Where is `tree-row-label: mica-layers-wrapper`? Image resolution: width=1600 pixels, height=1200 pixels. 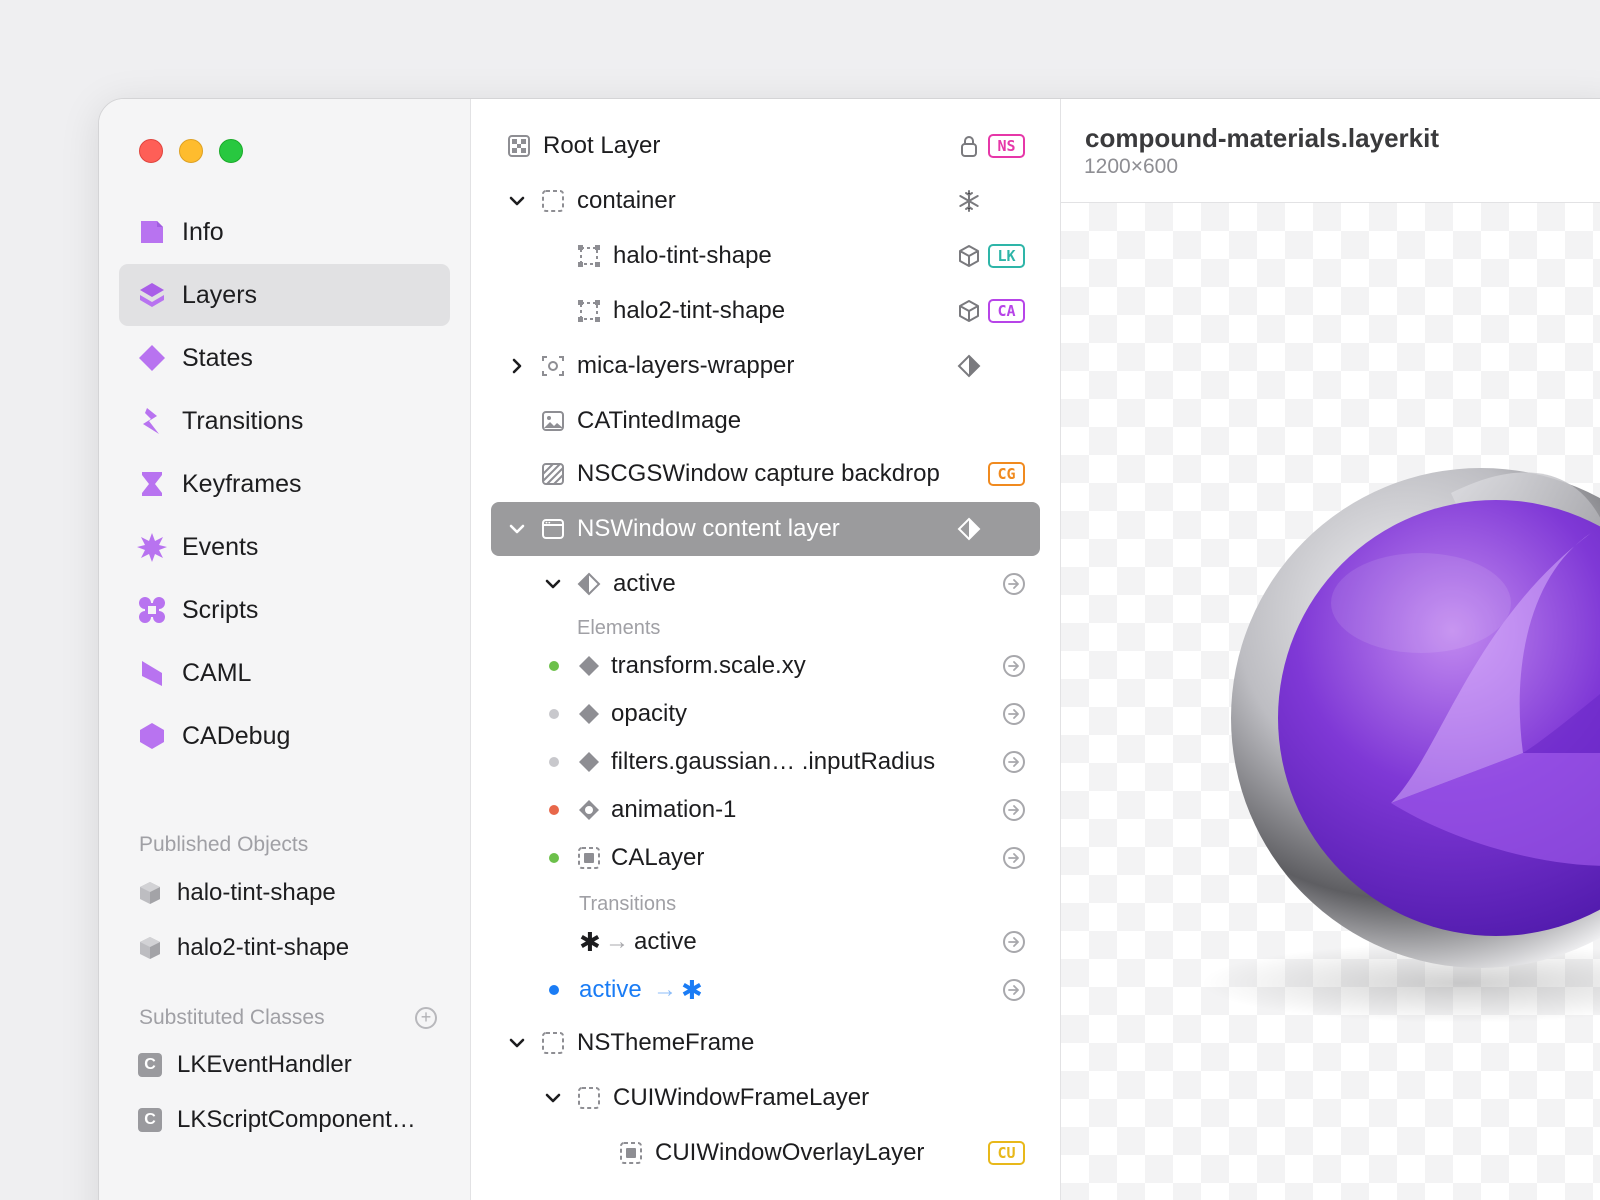 tree-row-label: mica-layers-wrapper is located at coordinates (686, 365).